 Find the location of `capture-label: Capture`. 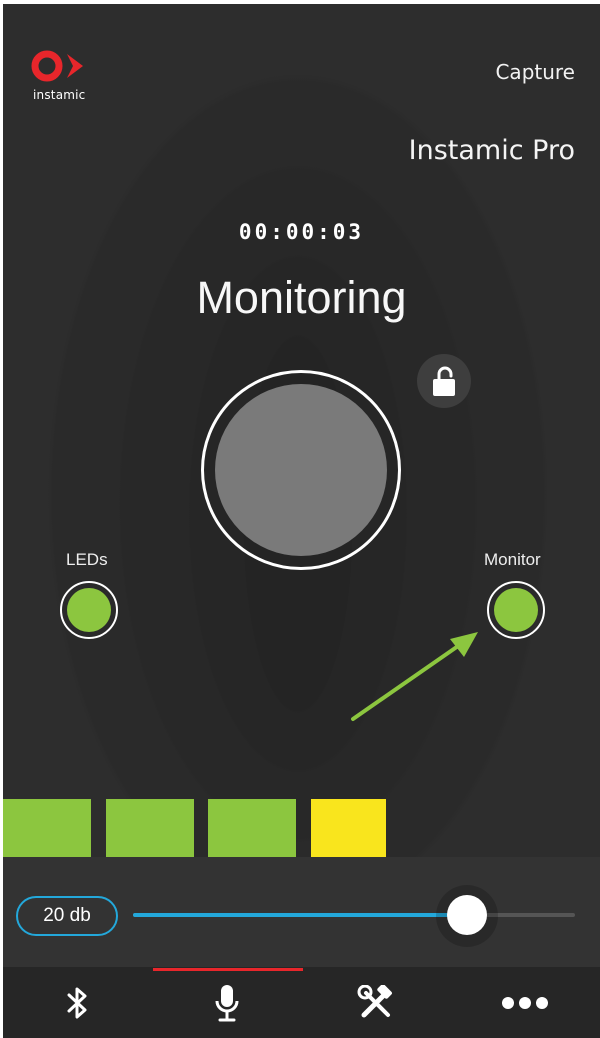

capture-label: Capture is located at coordinates (535, 72).